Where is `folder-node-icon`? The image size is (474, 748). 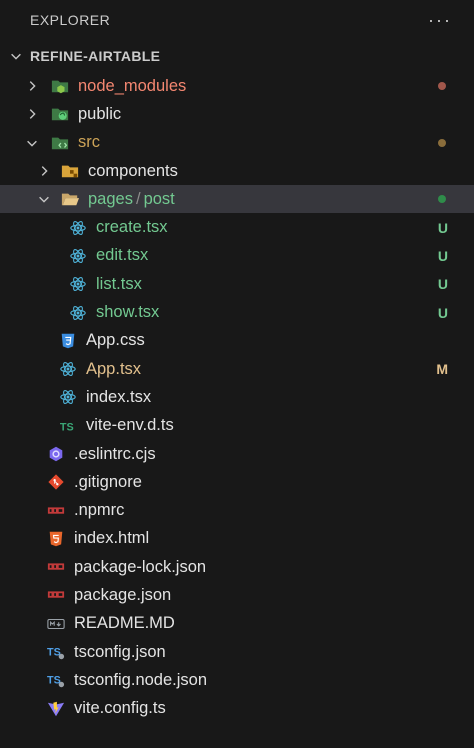
folder-node-icon is located at coordinates (60, 86).